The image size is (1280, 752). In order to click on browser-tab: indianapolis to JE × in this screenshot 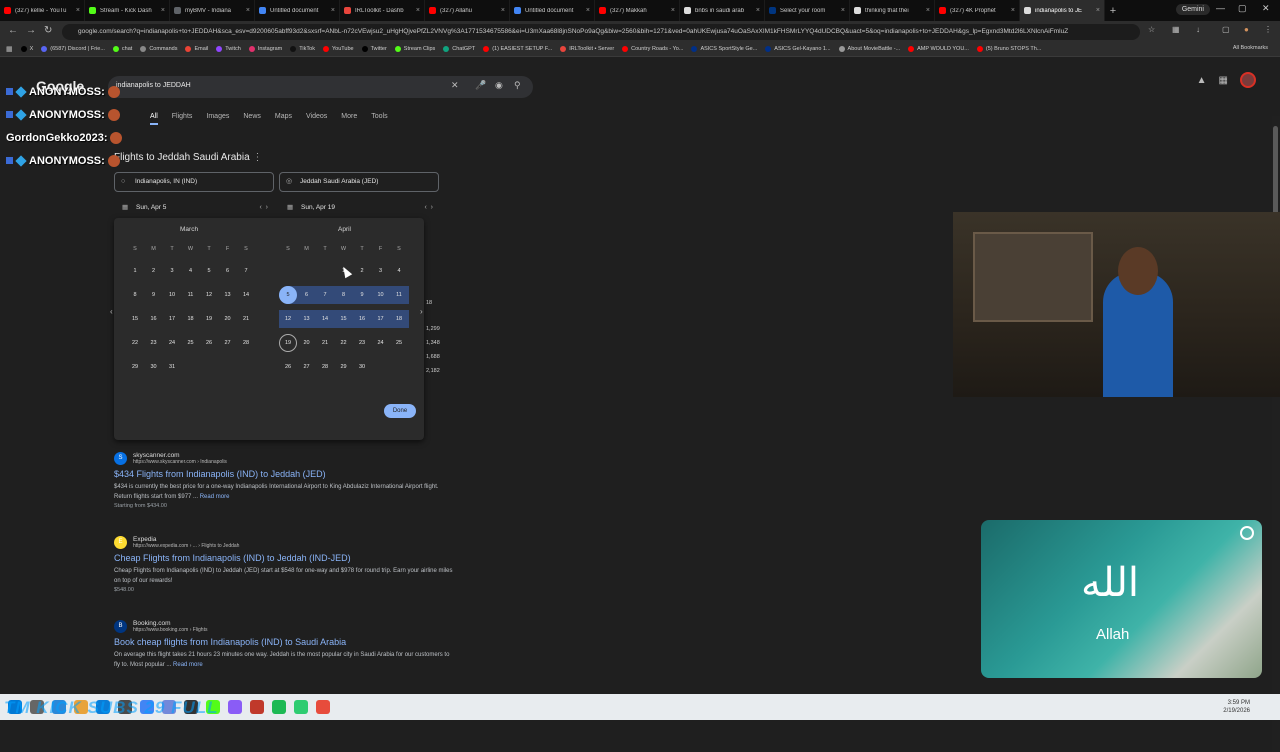, I will do `click(1062, 10)`.